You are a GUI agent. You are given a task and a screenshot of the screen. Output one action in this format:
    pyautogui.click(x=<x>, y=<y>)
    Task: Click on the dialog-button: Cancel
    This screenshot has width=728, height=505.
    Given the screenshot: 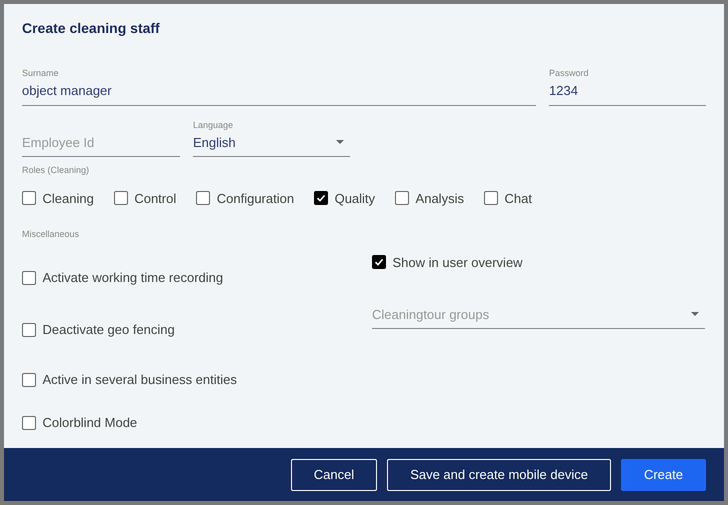 What is the action you would take?
    pyautogui.click(x=334, y=474)
    